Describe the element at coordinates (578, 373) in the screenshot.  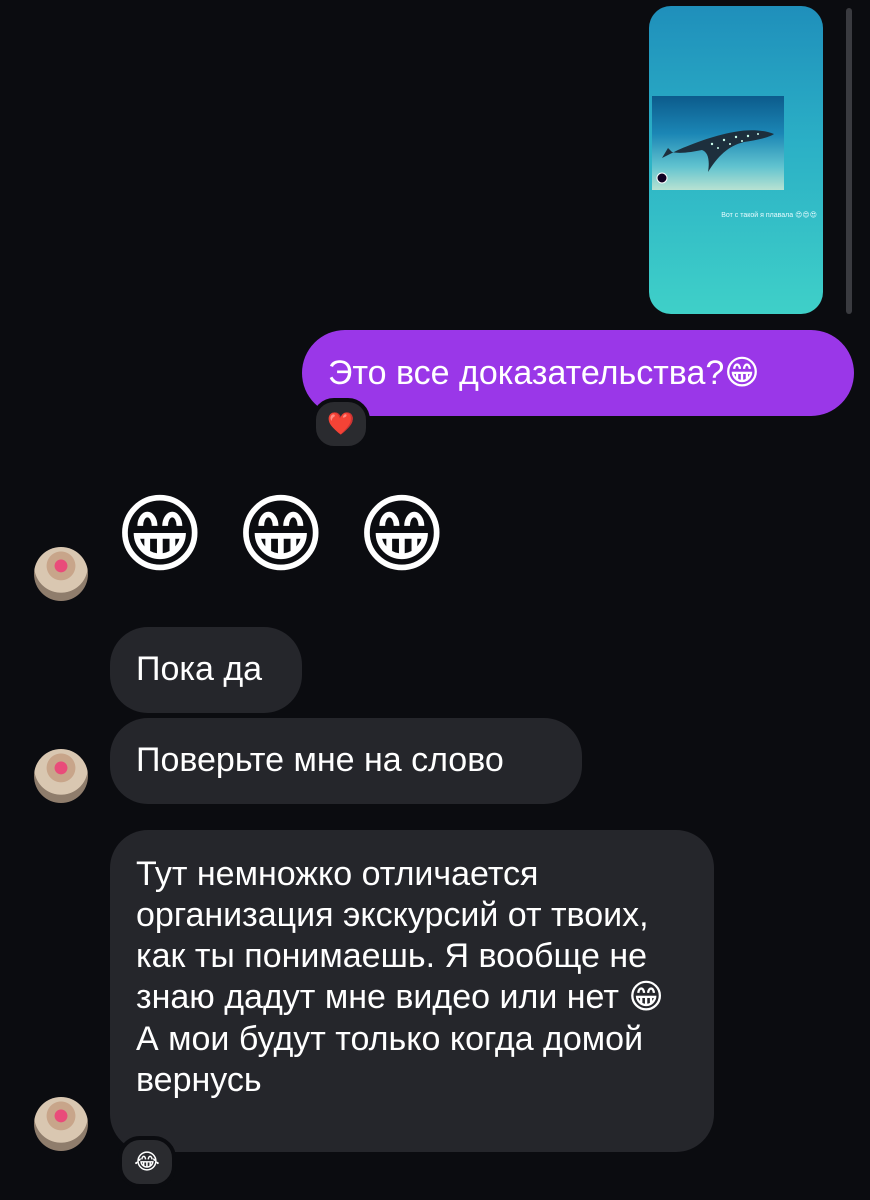
I see `outgoing-message: Это все доказательства?😁` at that location.